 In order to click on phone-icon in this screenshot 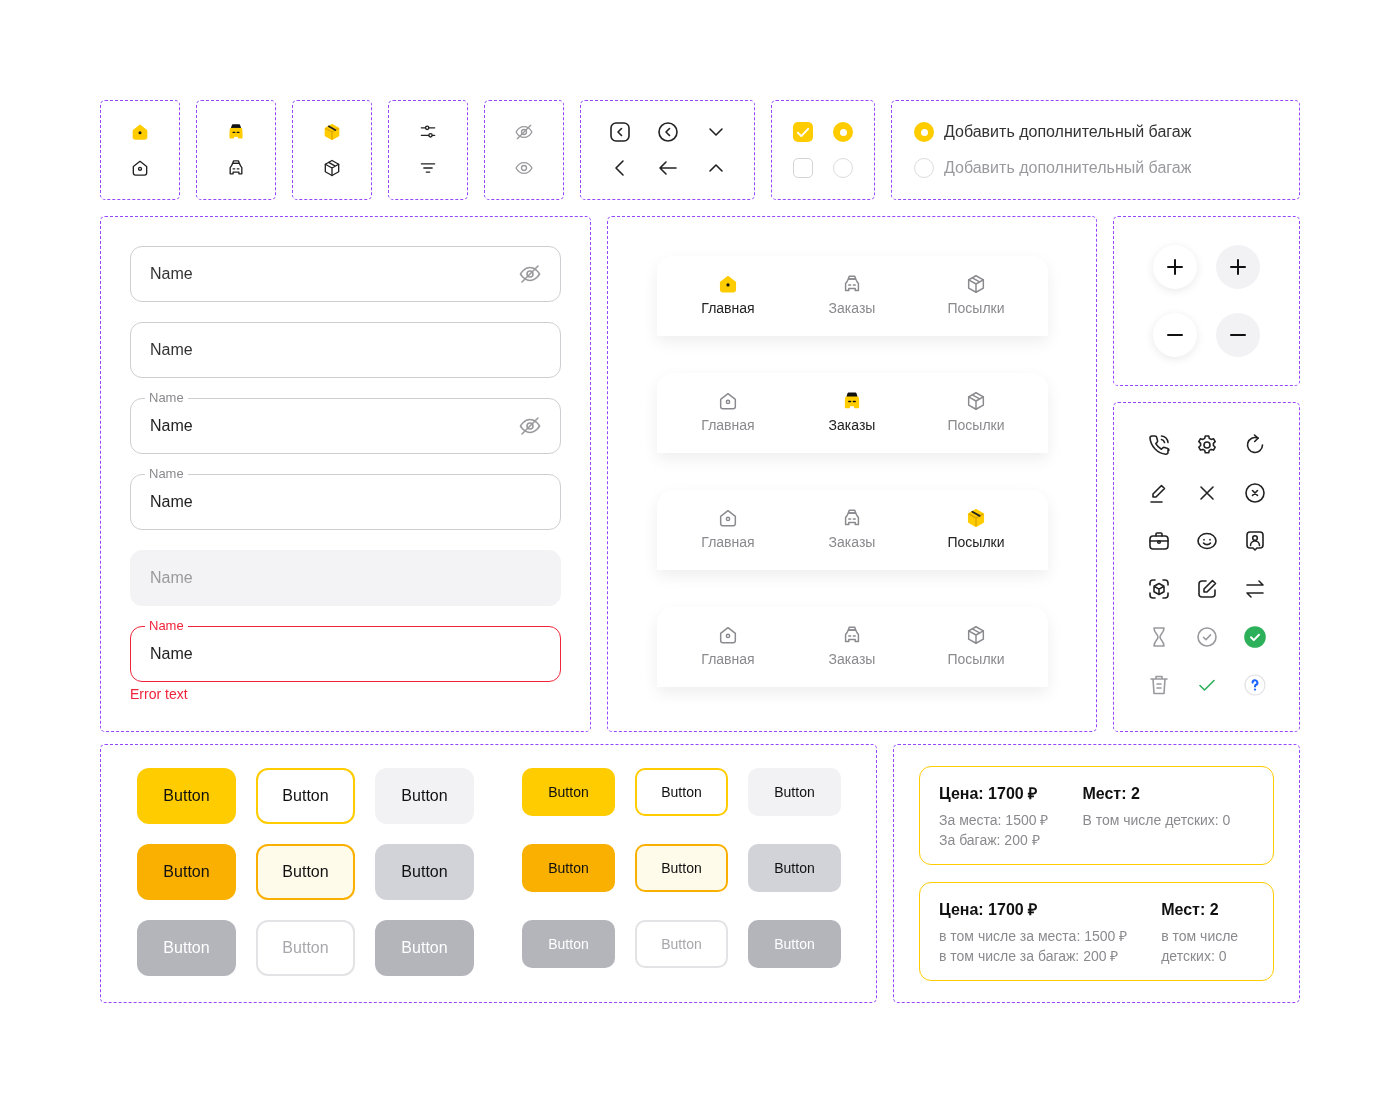, I will do `click(1158, 445)`.